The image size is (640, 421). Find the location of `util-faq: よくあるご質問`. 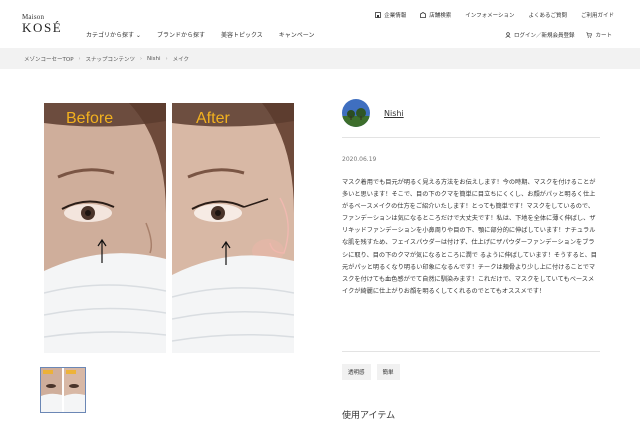

util-faq: よくあるご質問 is located at coordinates (547, 15).